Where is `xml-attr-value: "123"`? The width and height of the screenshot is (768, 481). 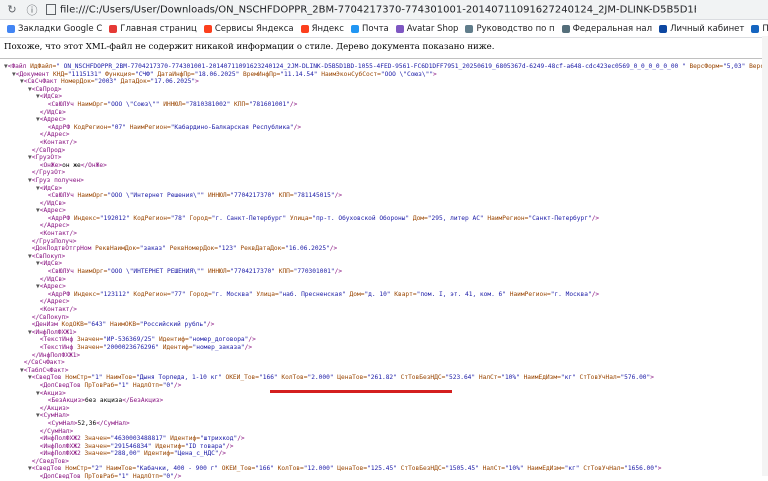 xml-attr-value: "123" is located at coordinates (227, 249).